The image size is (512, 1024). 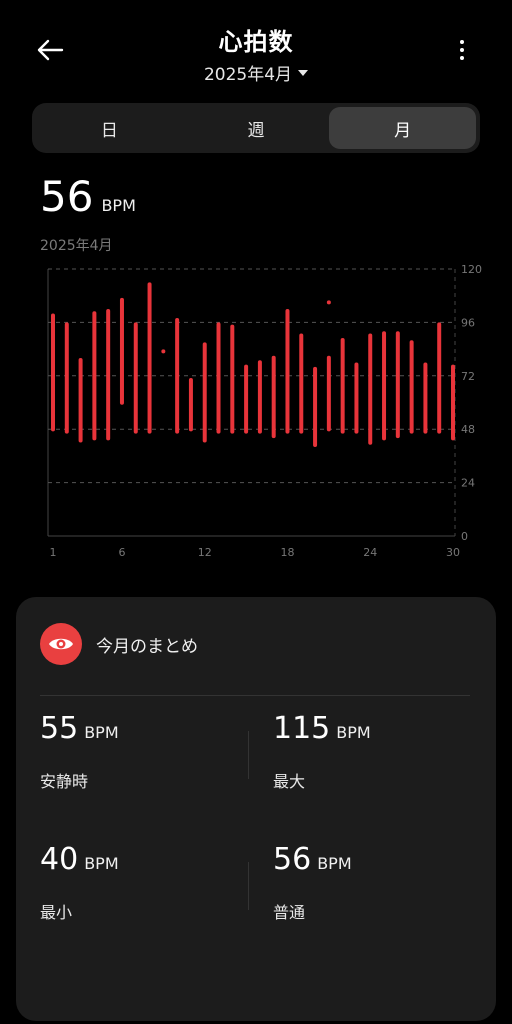 I want to click on period-tabs: 日 週 月, so click(x=256, y=128).